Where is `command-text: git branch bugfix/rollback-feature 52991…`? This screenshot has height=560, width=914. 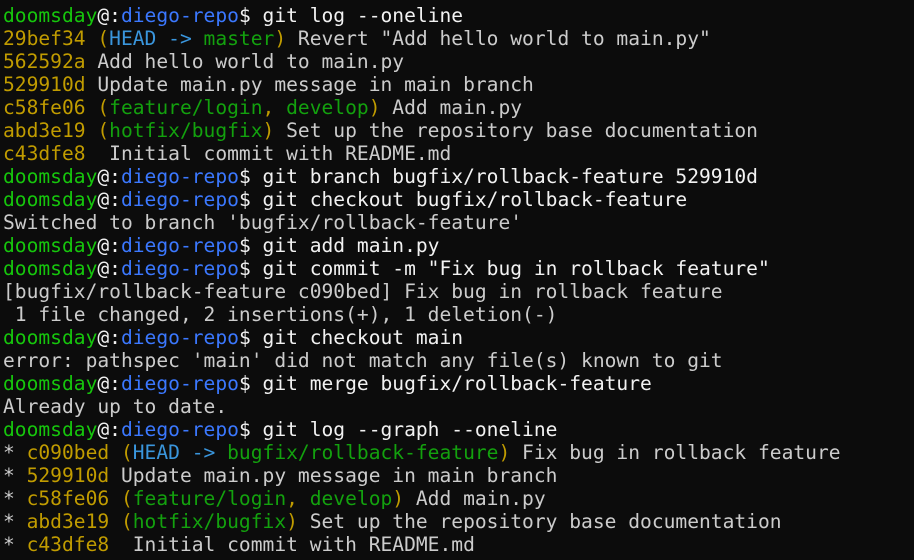 command-text: git branch bugfix/rollback-feature 52991… is located at coordinates (510, 176).